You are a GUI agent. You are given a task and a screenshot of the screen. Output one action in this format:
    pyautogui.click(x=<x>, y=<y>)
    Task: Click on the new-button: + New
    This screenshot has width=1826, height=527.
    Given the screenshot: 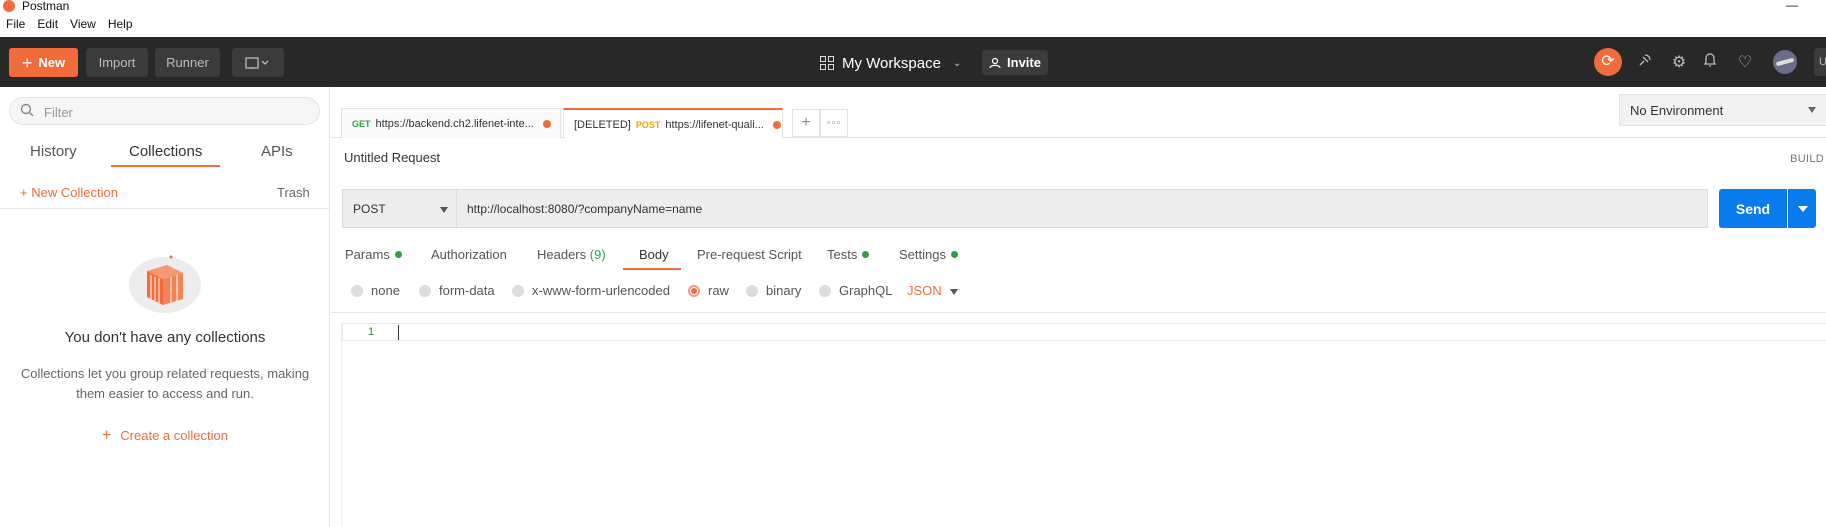 What is the action you would take?
    pyautogui.click(x=43, y=62)
    